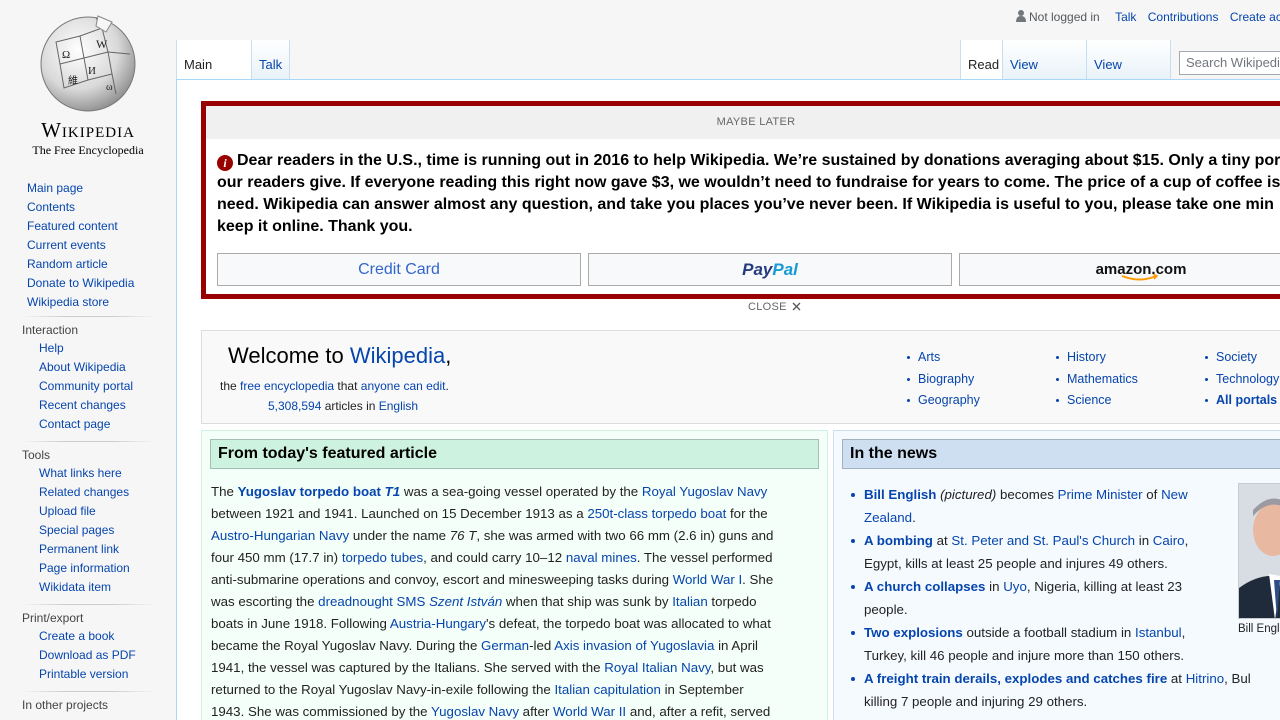 This screenshot has height=720, width=1280. What do you see at coordinates (1102, 379) in the screenshot?
I see `portal-mathematics: Mathematics` at bounding box center [1102, 379].